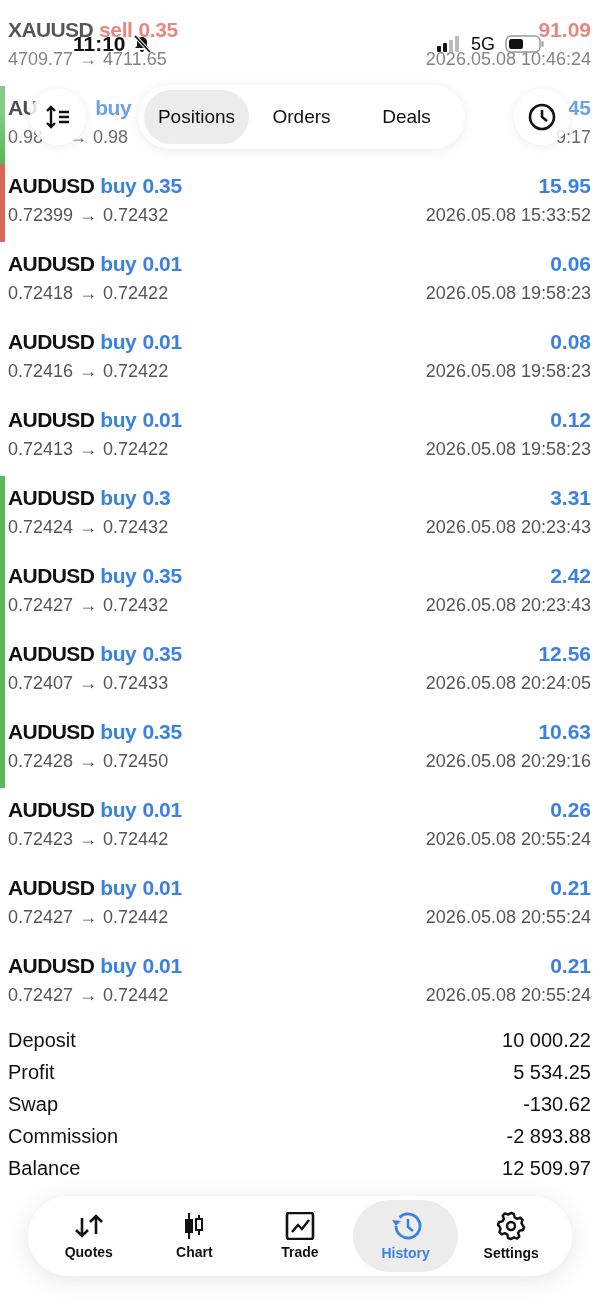 Image resolution: width=600 pixels, height=1304 pixels. I want to click on open-price: 0.72399, so click(41, 215).